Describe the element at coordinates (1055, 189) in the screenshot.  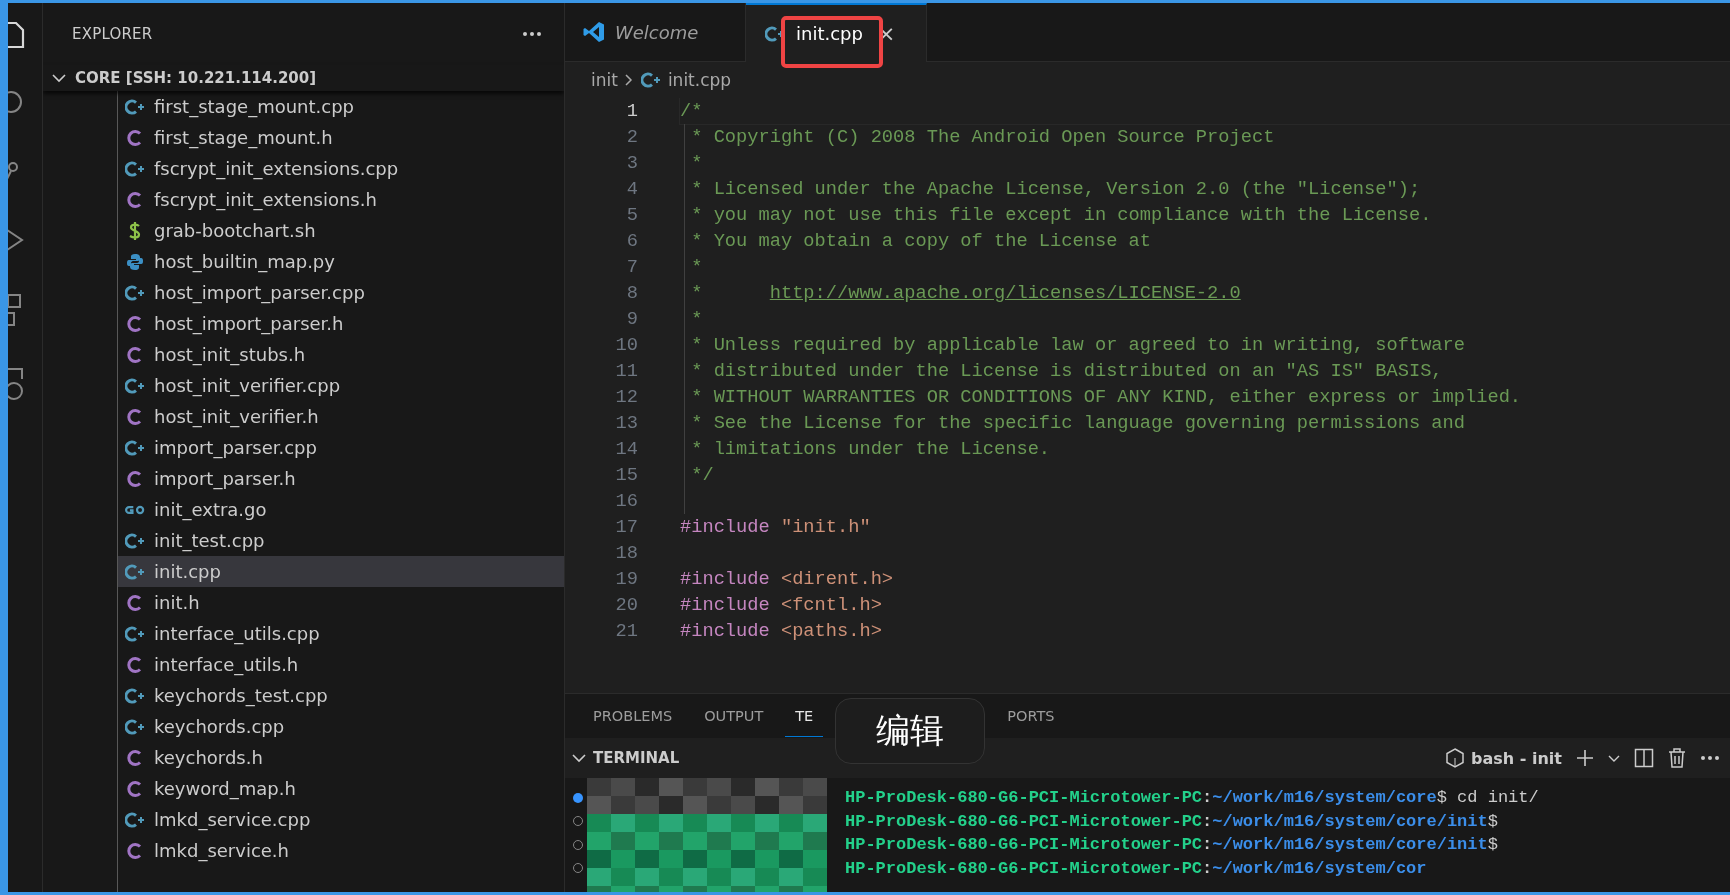
I see `code-line: * Licensed under the Apache License, Version 2.0 (the "License");` at that location.